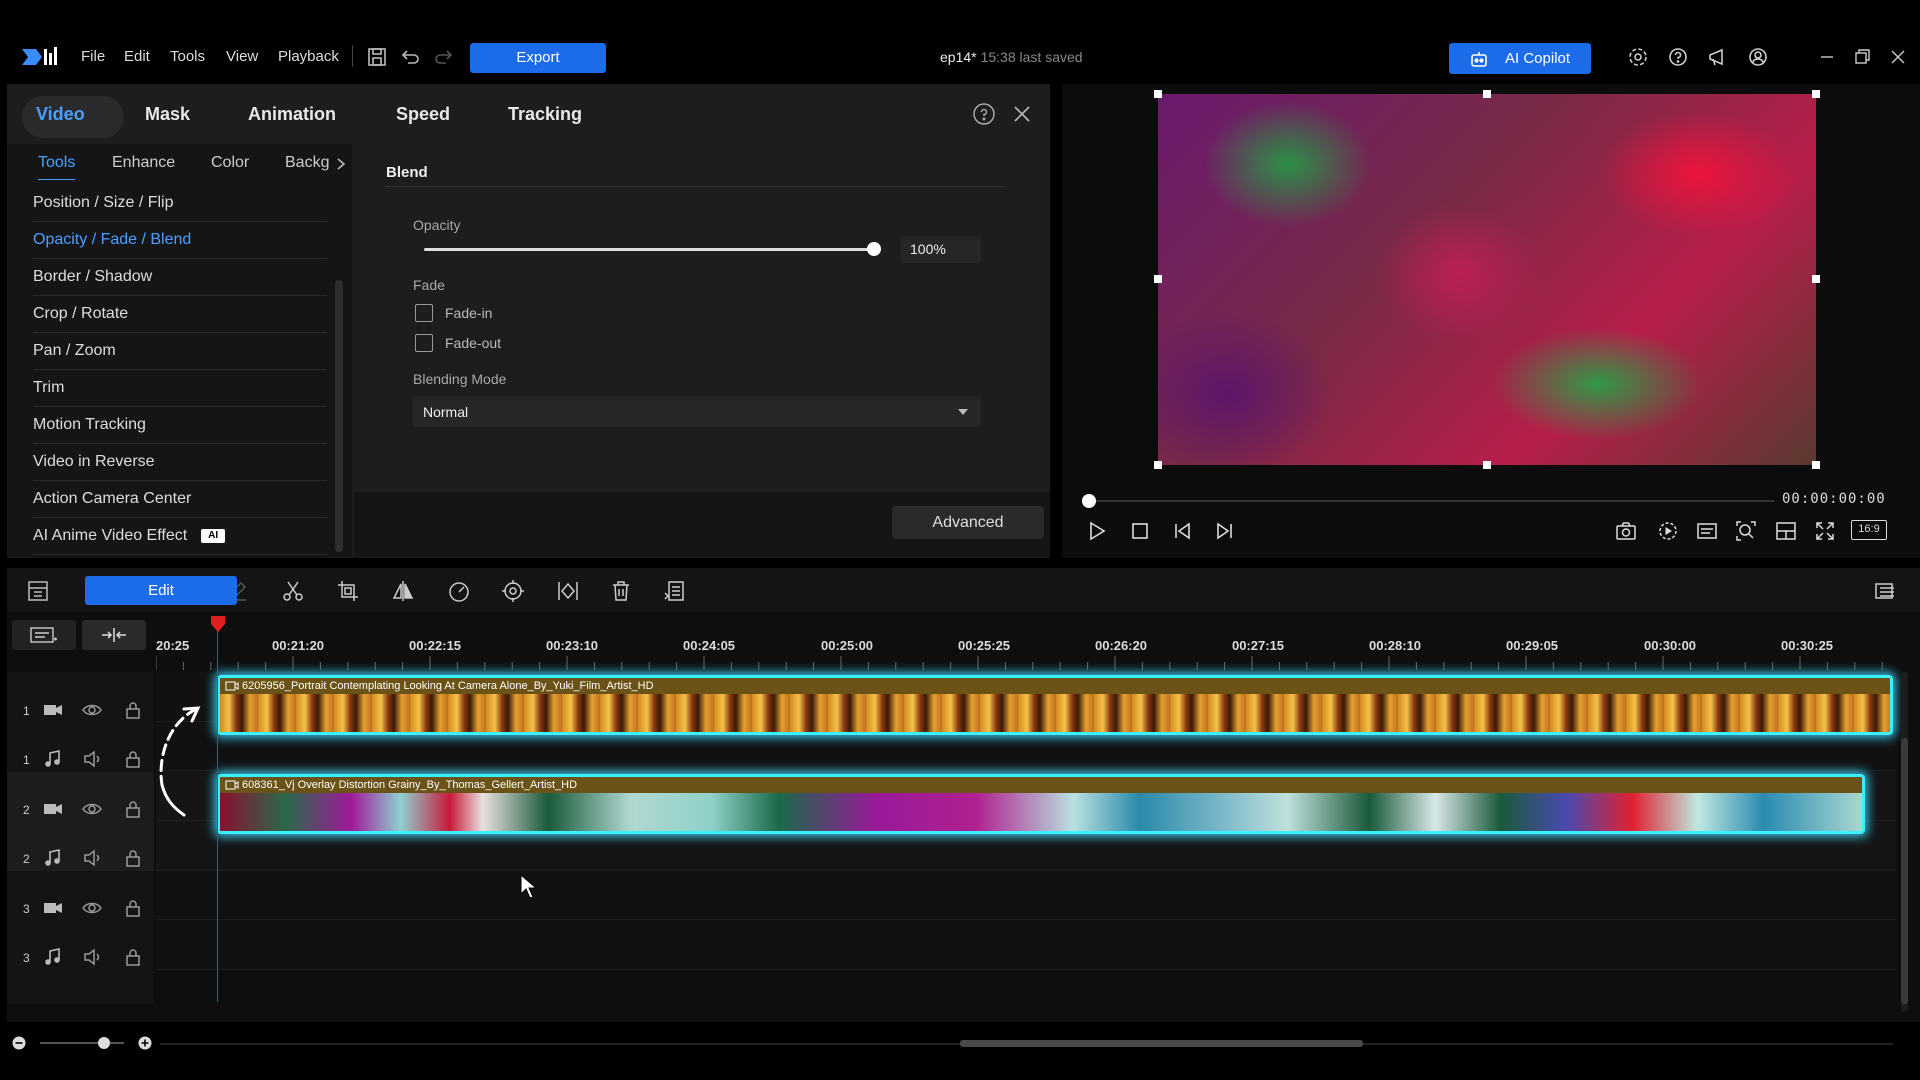  What do you see at coordinates (424, 313) in the screenshot?
I see `fade-in-checkbox` at bounding box center [424, 313].